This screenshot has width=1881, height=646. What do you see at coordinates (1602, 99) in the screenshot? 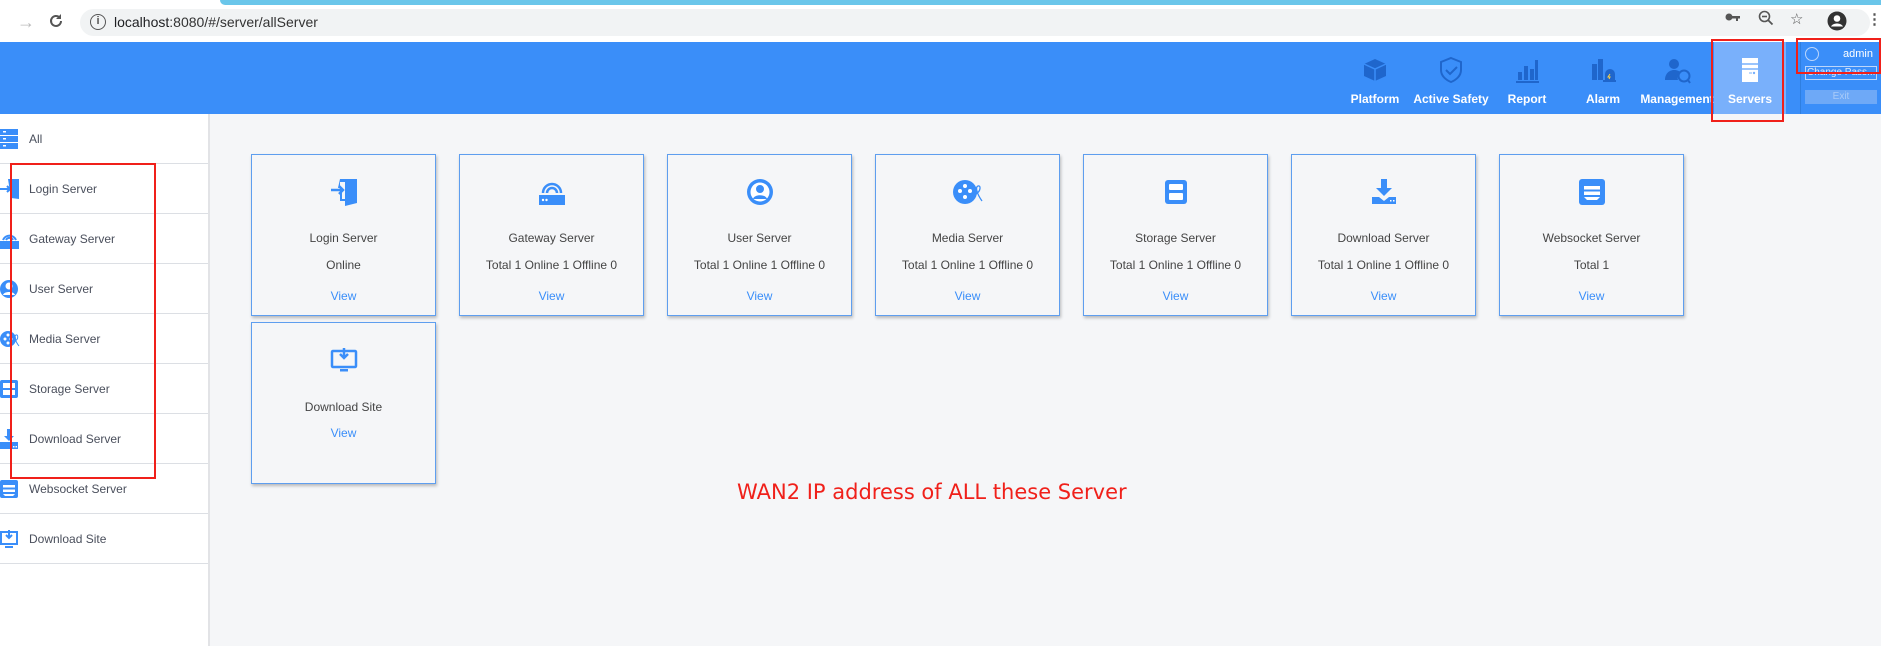
I see `nav-label: Alarm` at bounding box center [1602, 99].